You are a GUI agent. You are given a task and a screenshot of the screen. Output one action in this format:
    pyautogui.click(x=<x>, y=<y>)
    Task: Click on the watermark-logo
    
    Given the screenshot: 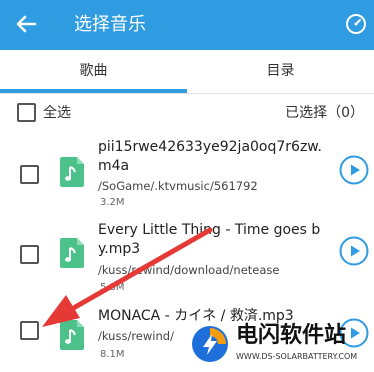 What is the action you would take?
    pyautogui.click(x=210, y=344)
    